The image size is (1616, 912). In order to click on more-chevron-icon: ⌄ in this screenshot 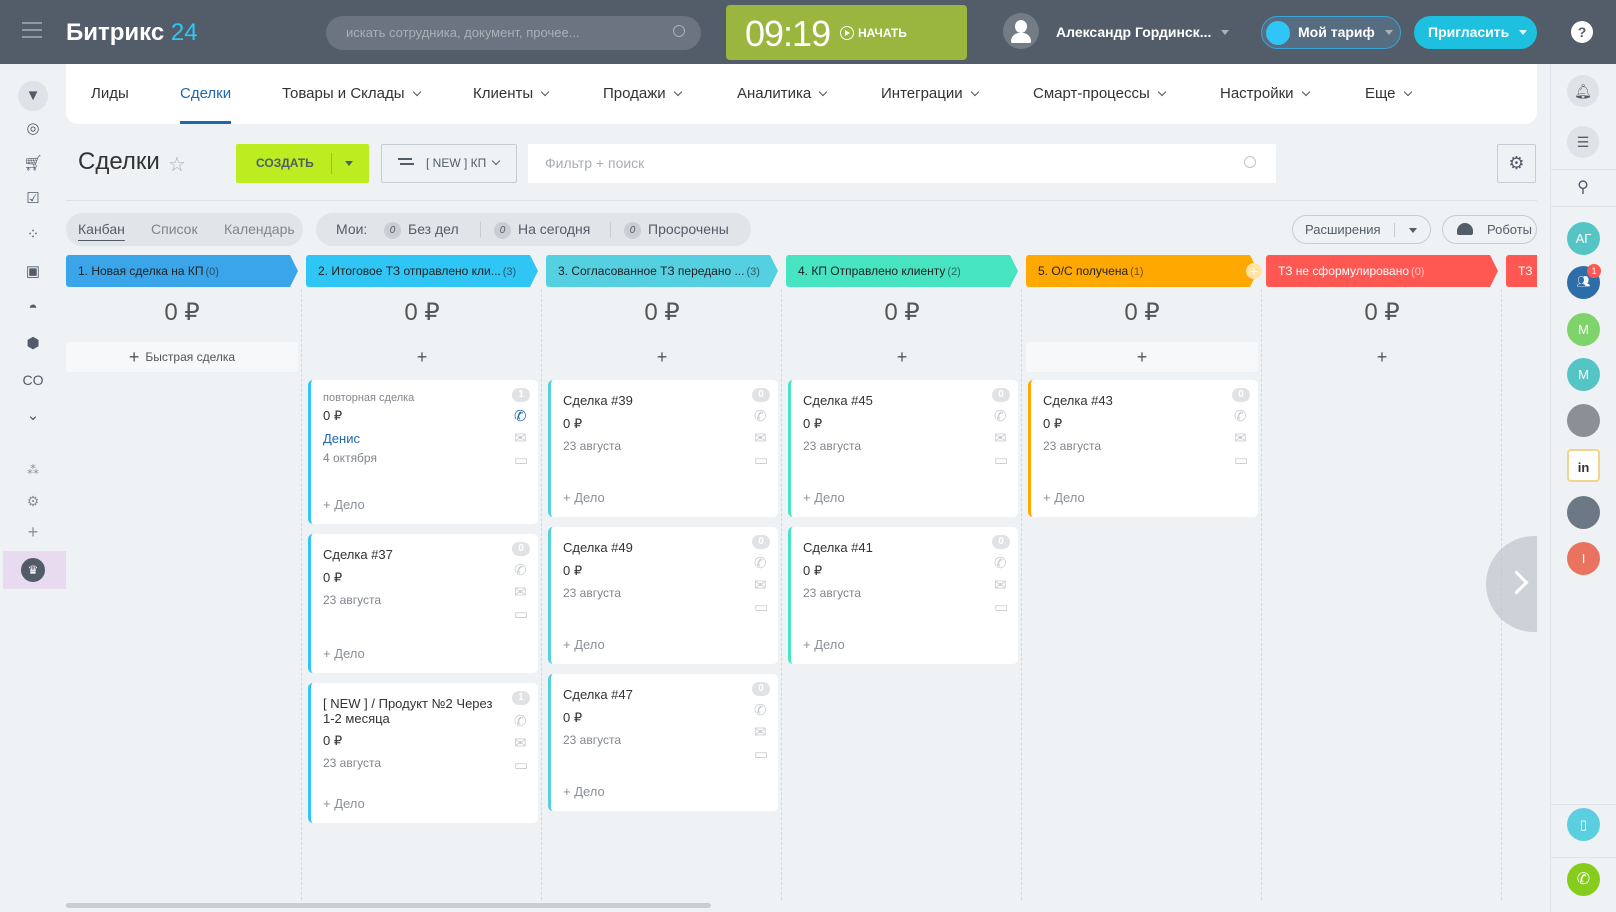, I will do `click(33, 416)`.